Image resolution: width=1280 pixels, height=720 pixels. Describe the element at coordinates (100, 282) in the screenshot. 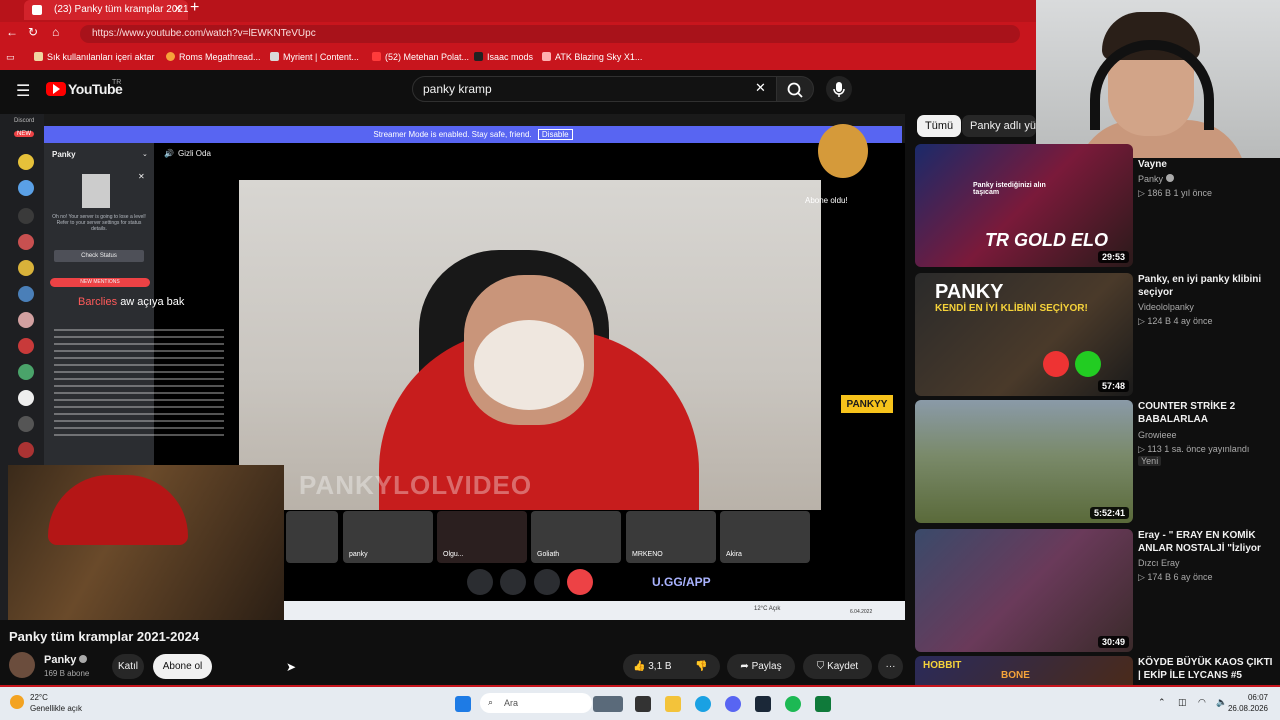

I see `new-mentions-badge: NEW MENTIONS` at that location.